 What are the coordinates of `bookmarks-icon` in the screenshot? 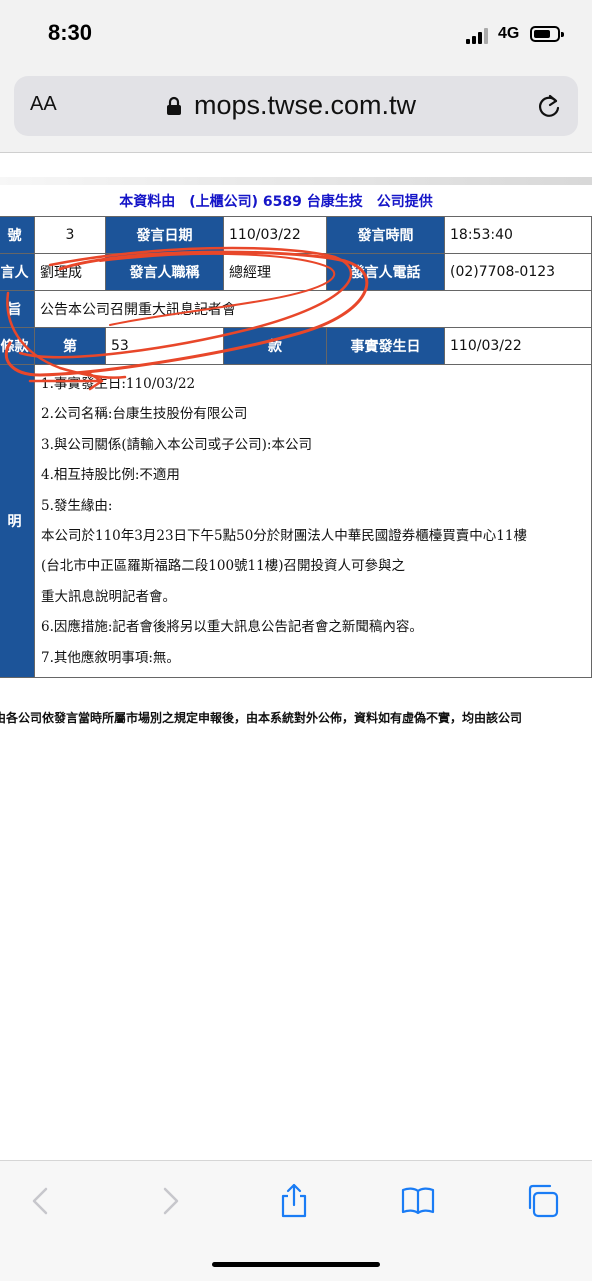 It's located at (418, 1201).